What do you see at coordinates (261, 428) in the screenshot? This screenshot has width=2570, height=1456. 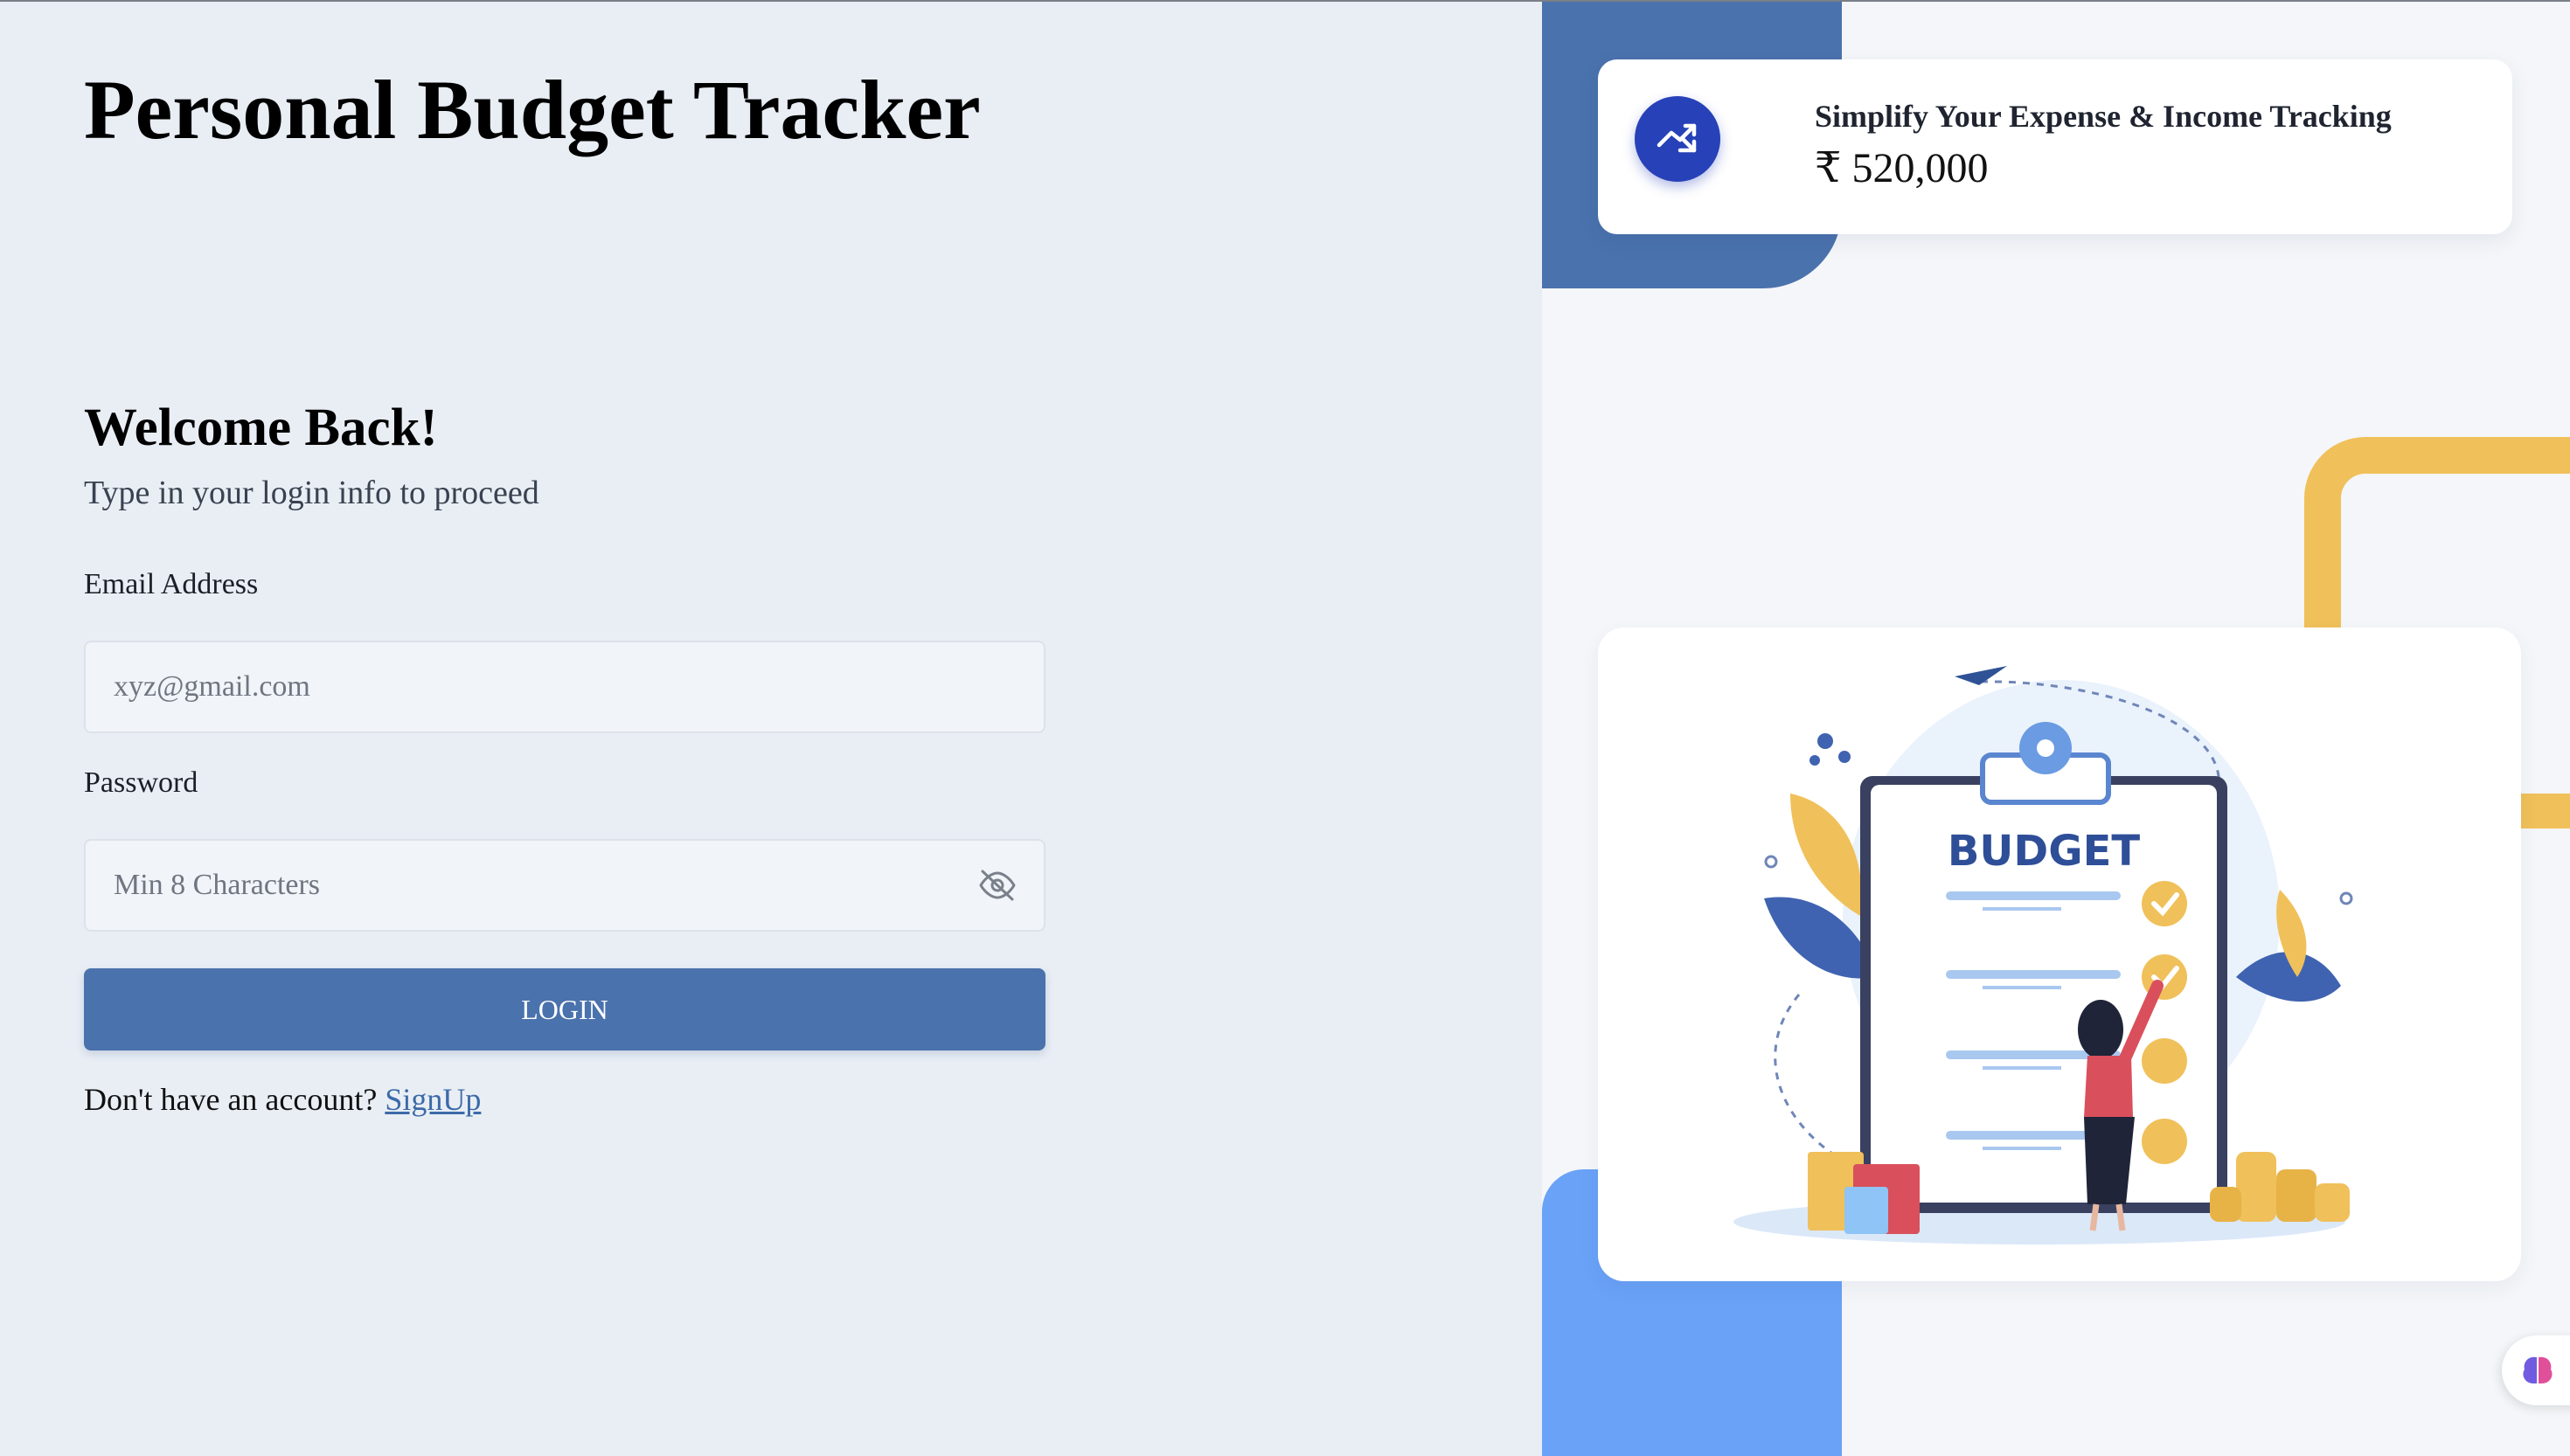 I see `welcome-heading: Welcome Back!` at bounding box center [261, 428].